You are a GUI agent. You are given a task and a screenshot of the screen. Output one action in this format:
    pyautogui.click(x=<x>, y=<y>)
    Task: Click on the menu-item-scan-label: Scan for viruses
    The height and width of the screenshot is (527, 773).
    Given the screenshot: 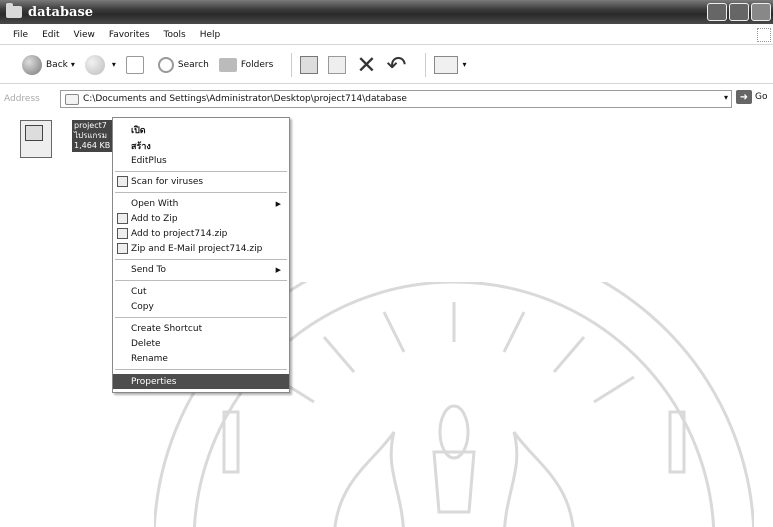 What is the action you would take?
    pyautogui.click(x=167, y=181)
    